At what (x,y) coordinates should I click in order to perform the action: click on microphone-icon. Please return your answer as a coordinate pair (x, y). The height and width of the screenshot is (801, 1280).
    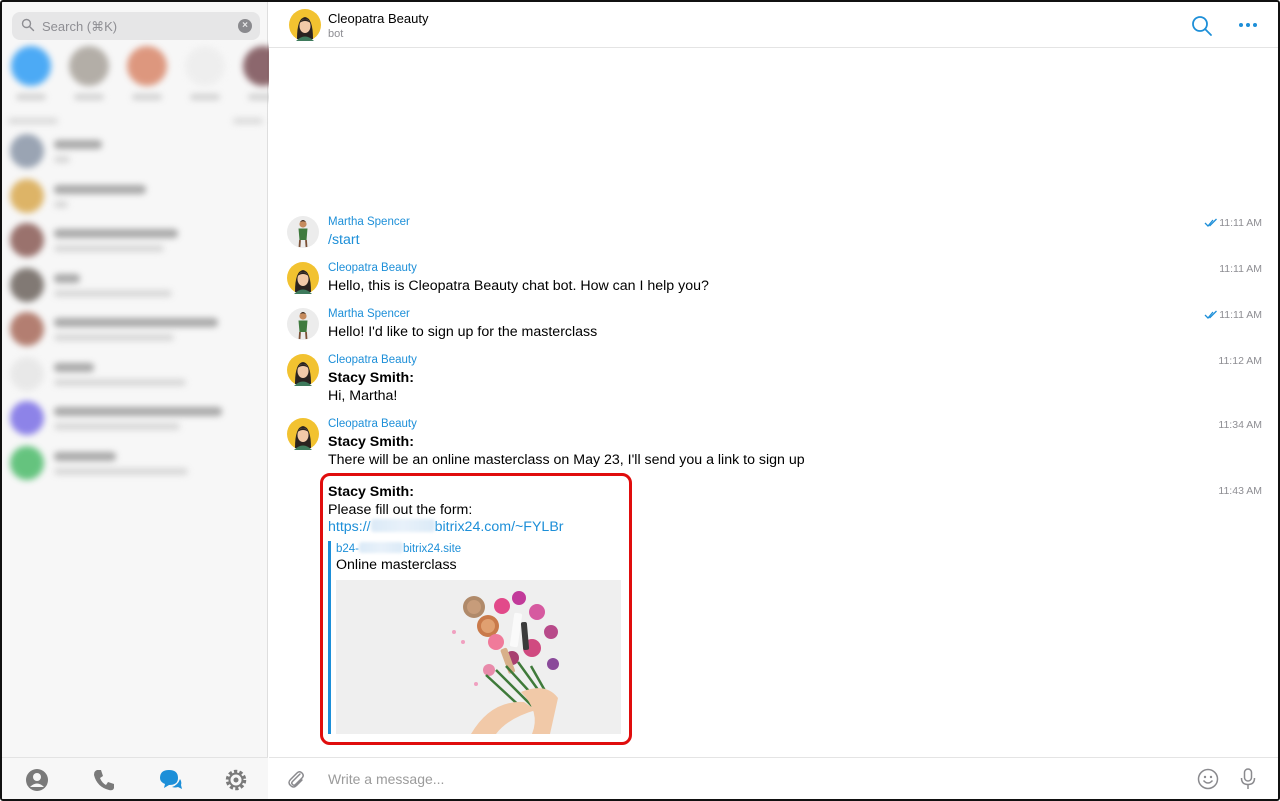
    Looking at the image, I should click on (1248, 779).